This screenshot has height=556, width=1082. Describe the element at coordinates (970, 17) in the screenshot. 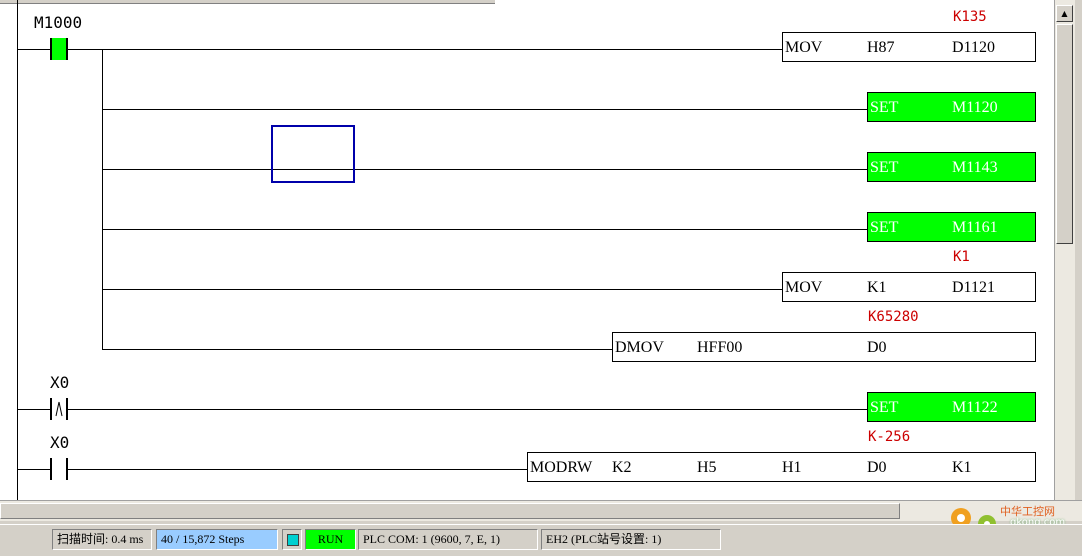

I see `monitor-k135: K135` at that location.